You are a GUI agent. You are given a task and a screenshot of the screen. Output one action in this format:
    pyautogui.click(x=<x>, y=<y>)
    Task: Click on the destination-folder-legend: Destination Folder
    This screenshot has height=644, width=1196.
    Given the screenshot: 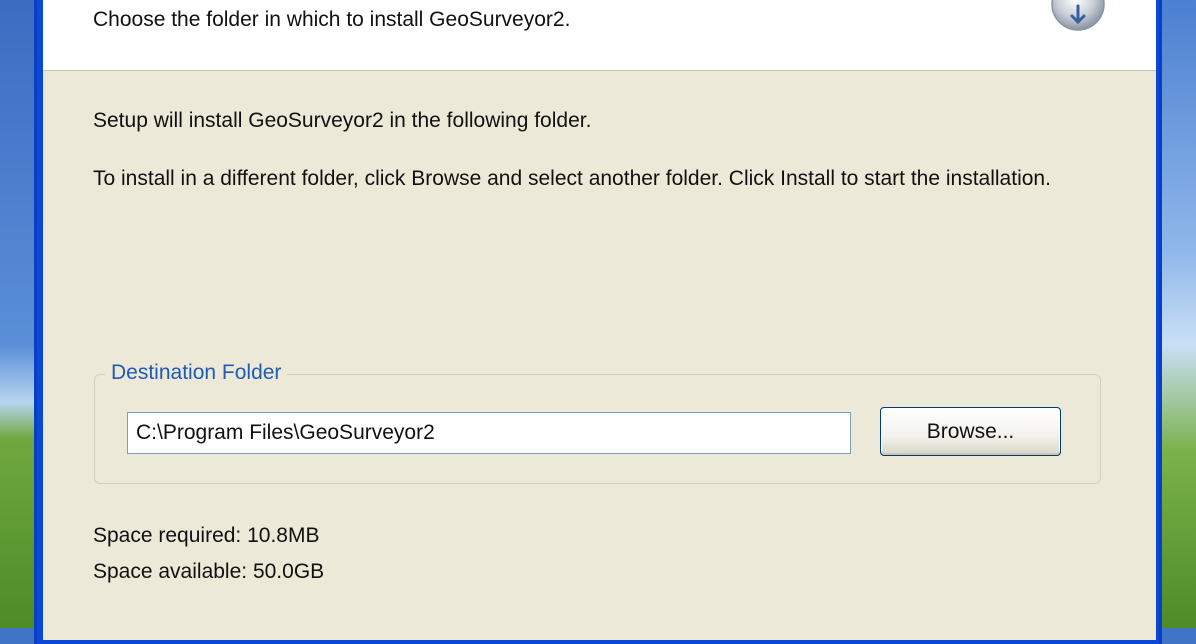 What is the action you would take?
    pyautogui.click(x=196, y=373)
    